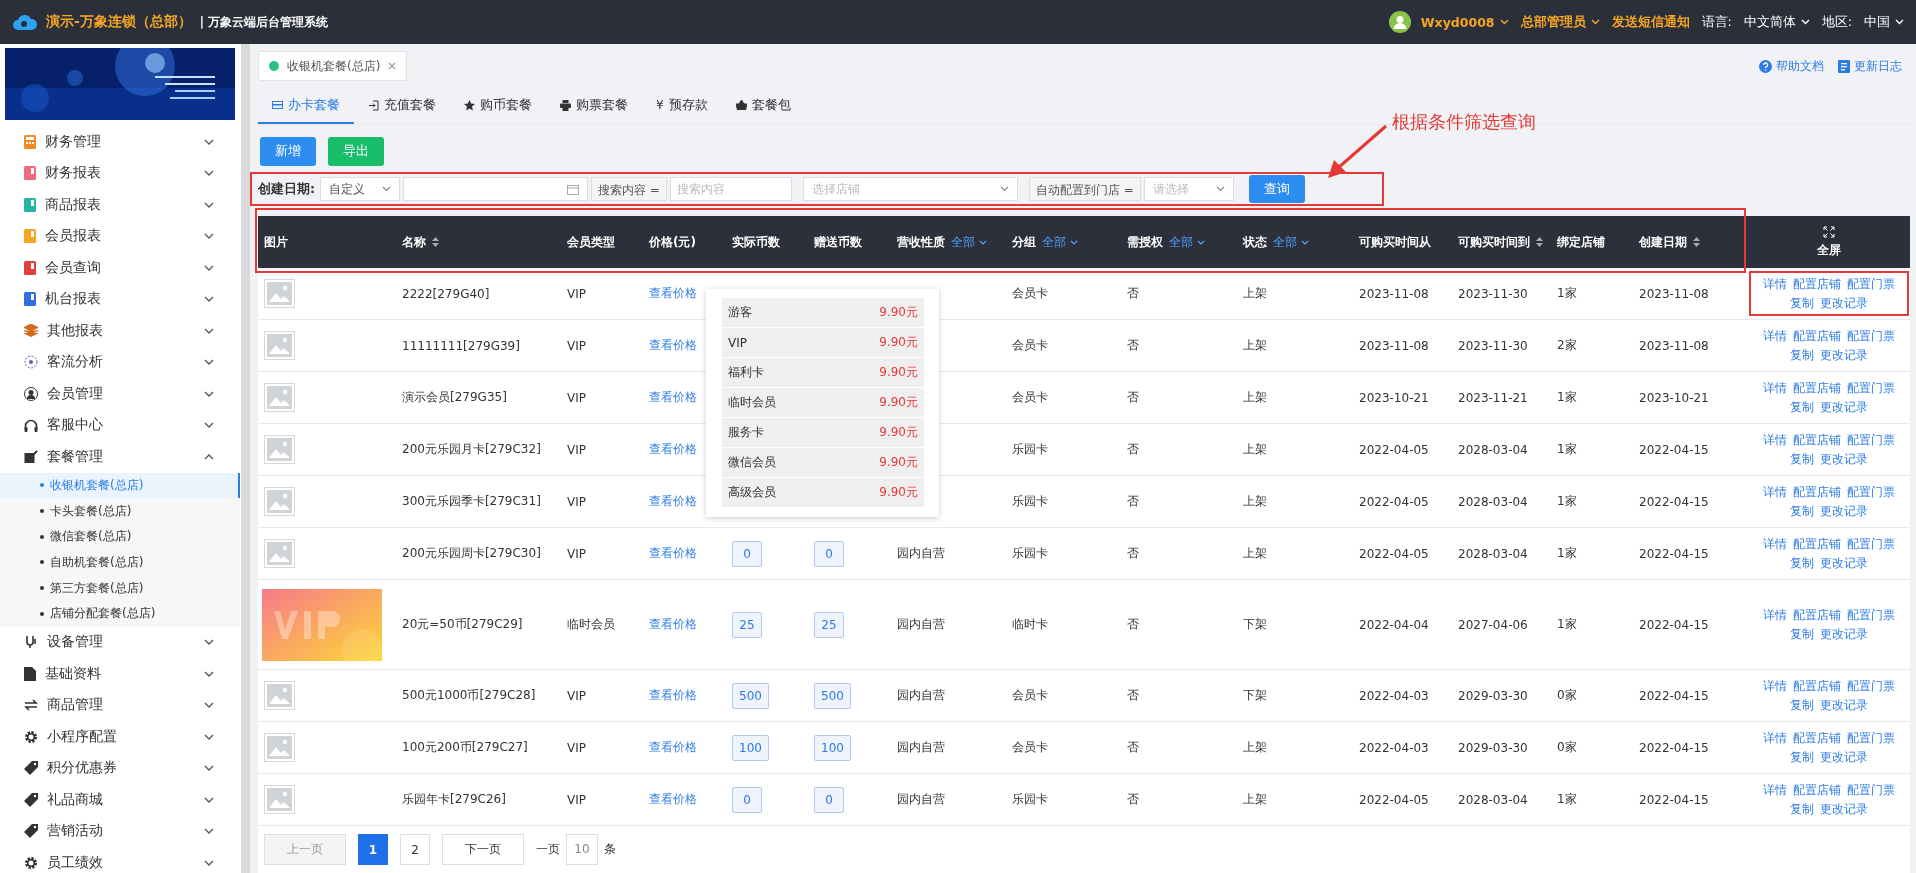 The image size is (1916, 873). I want to click on export-button: 导出, so click(356, 151).